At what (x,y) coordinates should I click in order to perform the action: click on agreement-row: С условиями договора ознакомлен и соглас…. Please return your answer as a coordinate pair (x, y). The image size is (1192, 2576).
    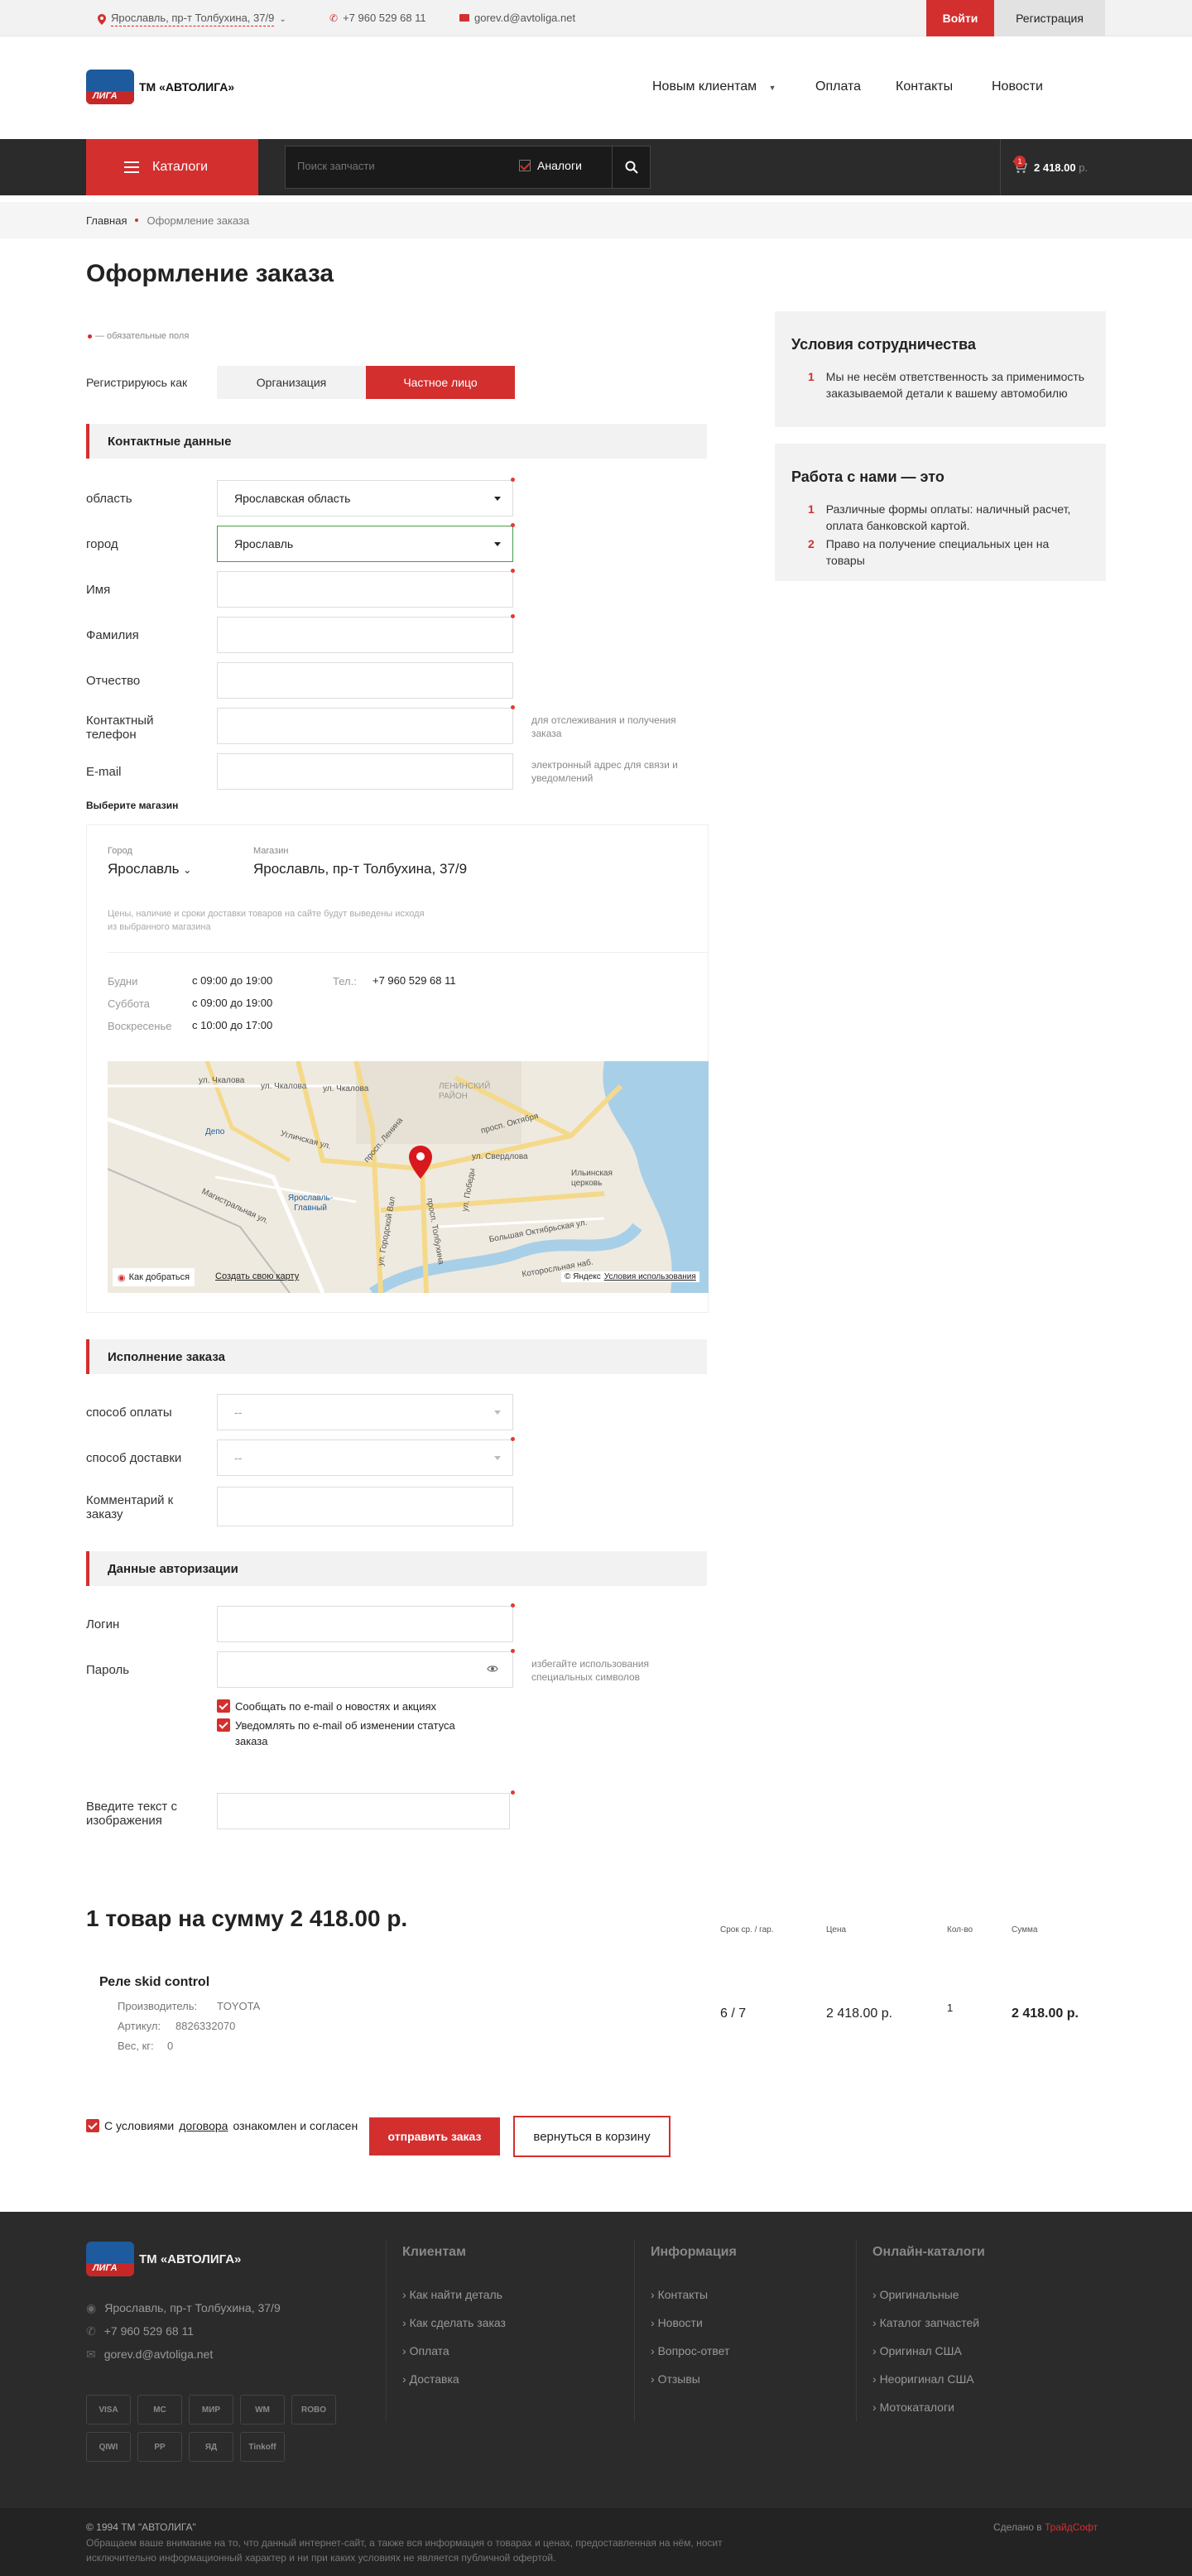
    Looking at the image, I should click on (222, 2125).